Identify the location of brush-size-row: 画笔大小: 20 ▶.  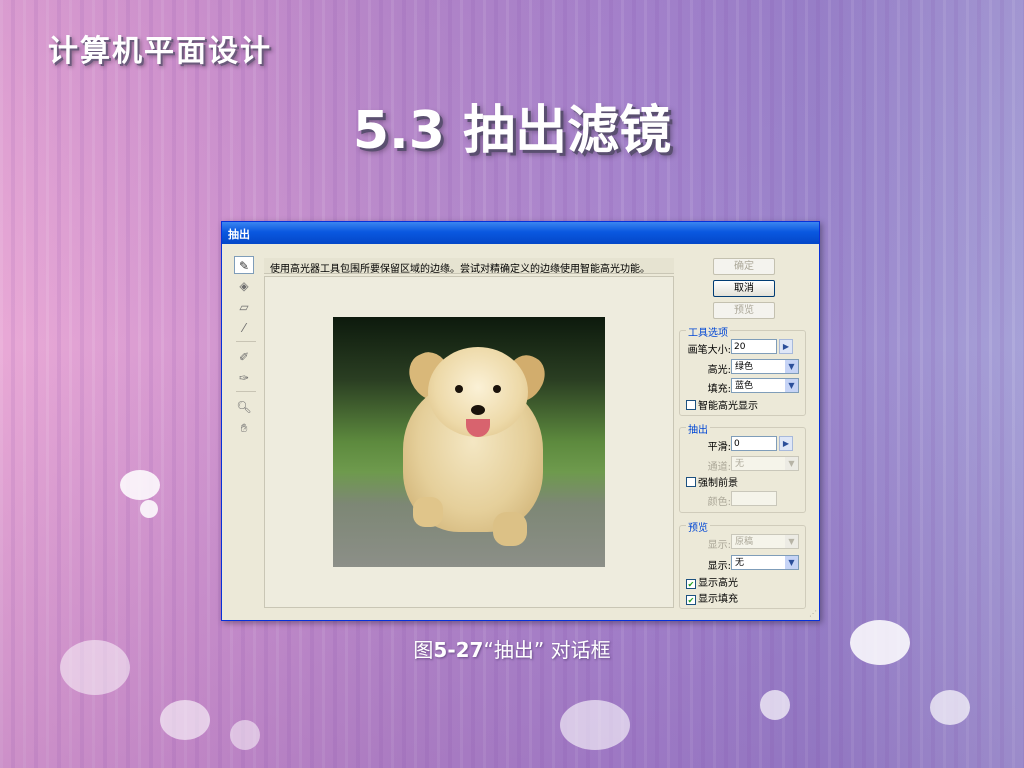
(742, 347).